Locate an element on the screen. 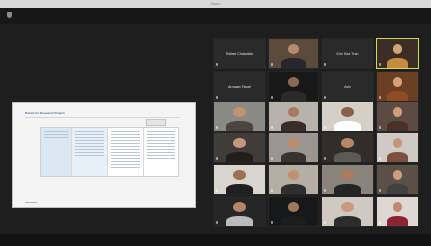  shield-icon is located at coordinates (9, 15).